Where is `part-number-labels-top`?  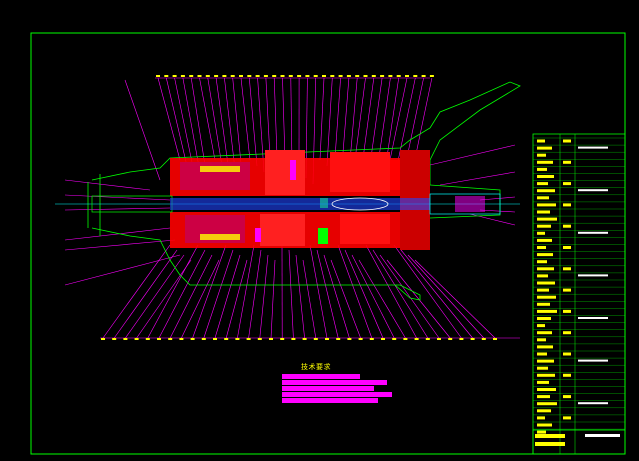
part-number-labels-top is located at coordinates (295, 76).